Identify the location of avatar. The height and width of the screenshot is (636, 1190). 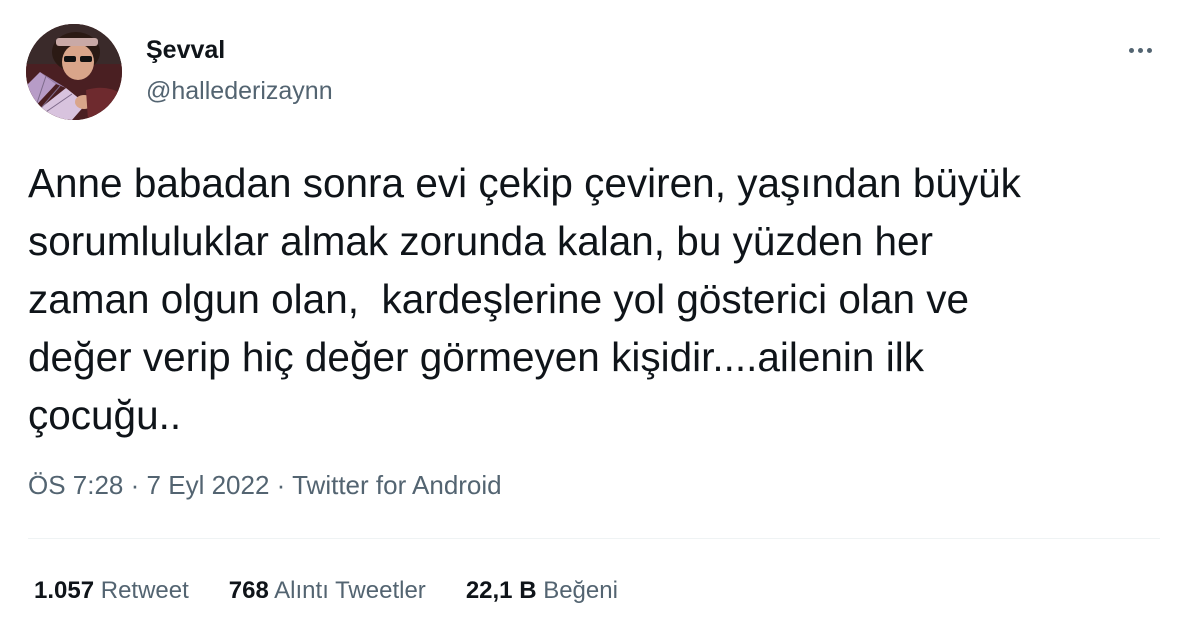
(74, 72).